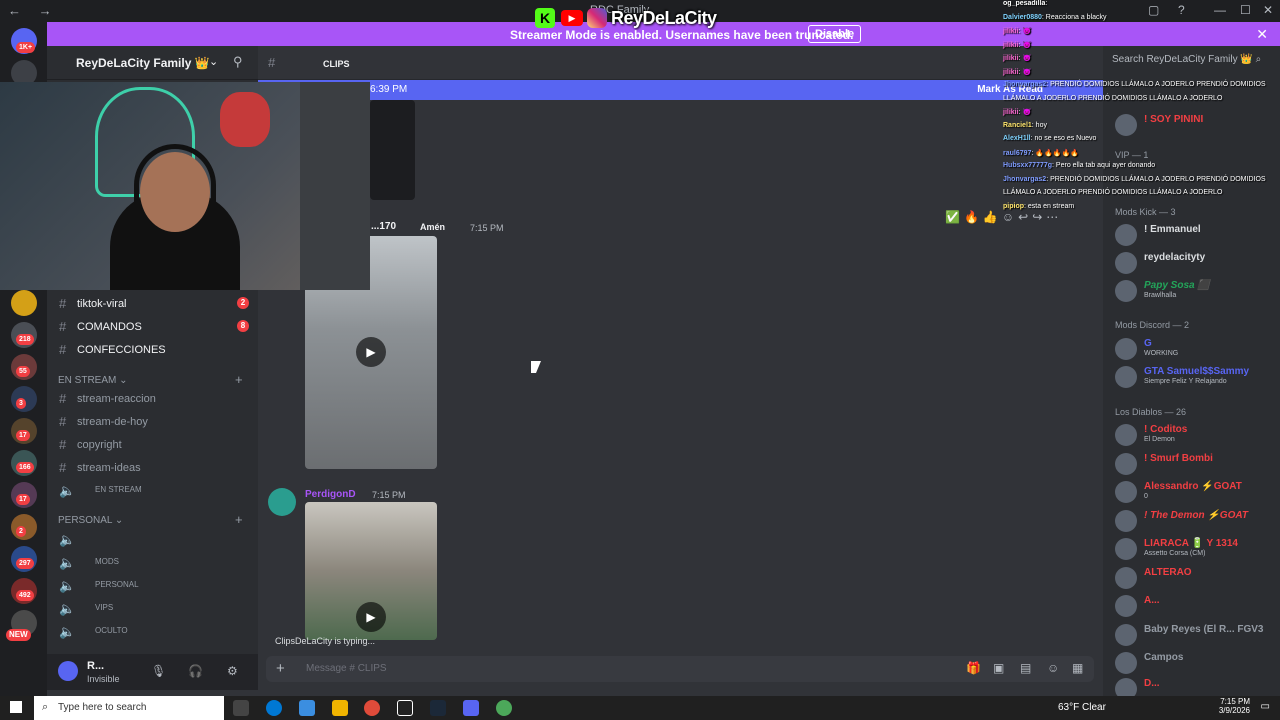 The width and height of the screenshot is (1280, 720). What do you see at coordinates (280, 668) in the screenshot?
I see `add-attachment-icon: +` at bounding box center [280, 668].